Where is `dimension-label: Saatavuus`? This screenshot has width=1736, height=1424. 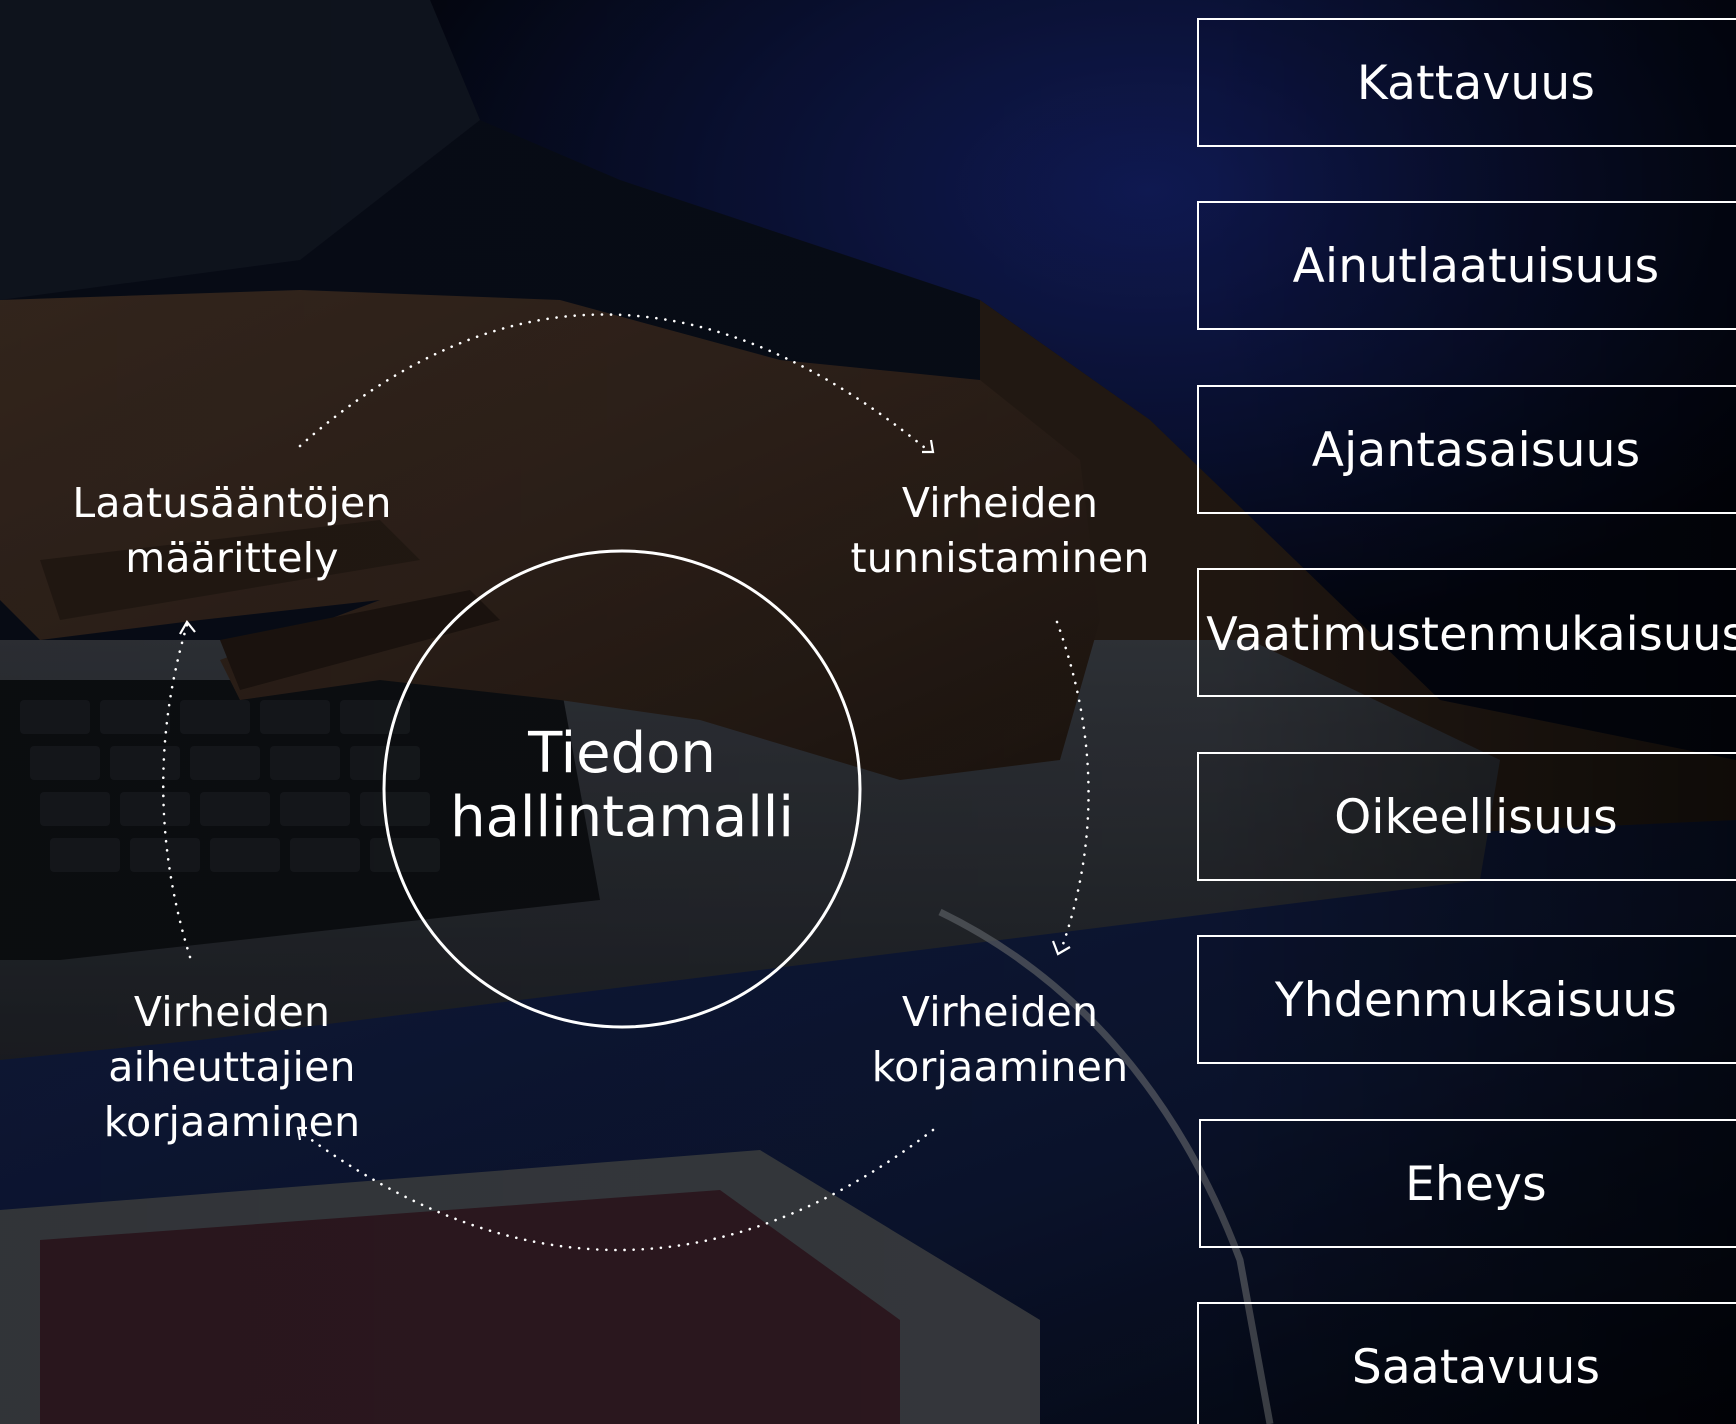
dimension-label: Saatavuus is located at coordinates (1476, 1367).